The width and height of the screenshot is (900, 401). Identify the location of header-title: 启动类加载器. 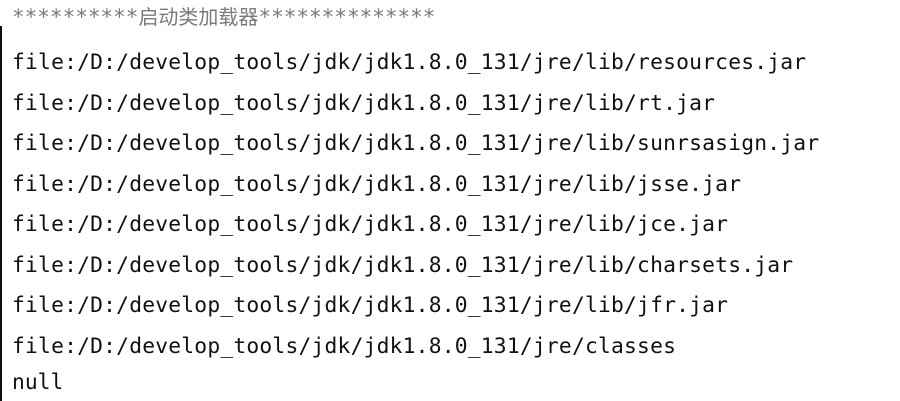
(198, 17).